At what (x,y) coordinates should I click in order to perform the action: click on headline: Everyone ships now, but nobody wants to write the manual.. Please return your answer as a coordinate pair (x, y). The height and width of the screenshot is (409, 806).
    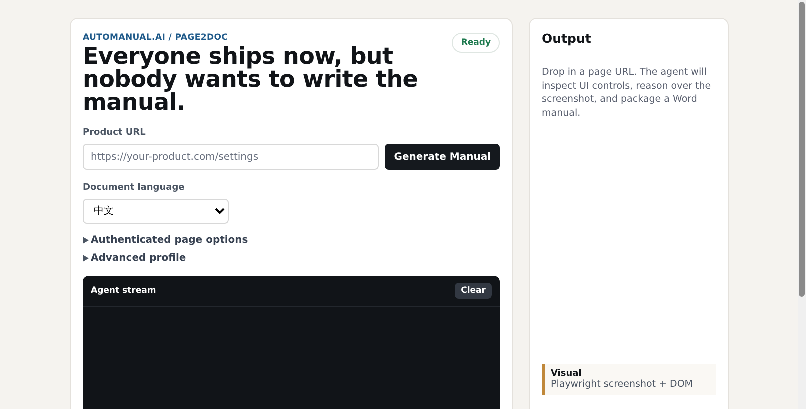
    Looking at the image, I should click on (251, 80).